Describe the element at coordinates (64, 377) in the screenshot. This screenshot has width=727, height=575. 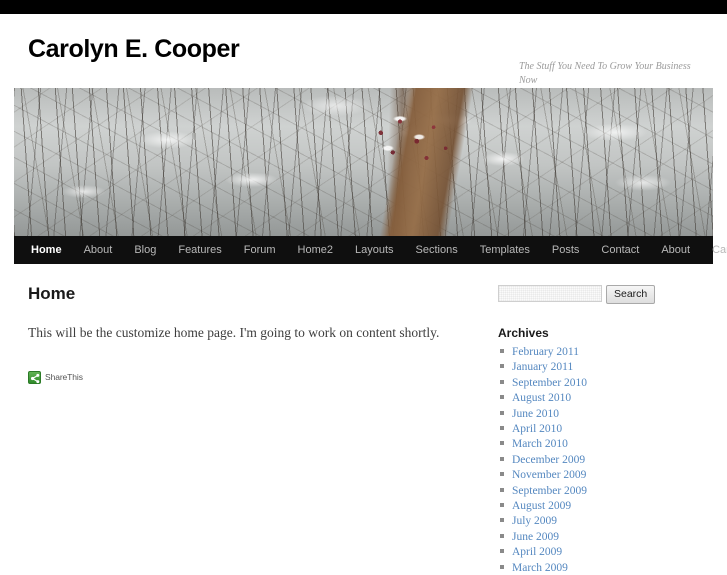
I see `sharethis-label: ShareThis` at that location.